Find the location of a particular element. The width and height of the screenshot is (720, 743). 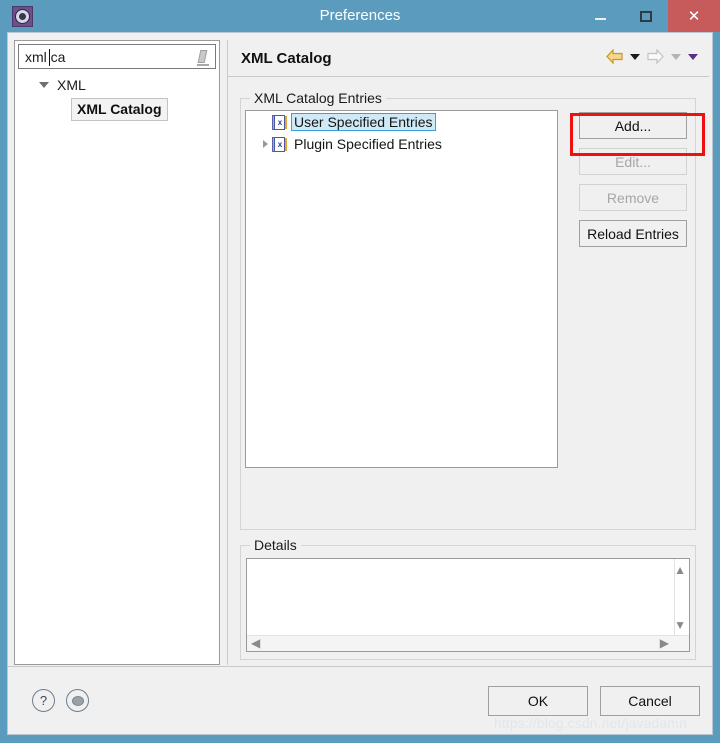

chevron-down-icon is located at coordinates (44, 85).